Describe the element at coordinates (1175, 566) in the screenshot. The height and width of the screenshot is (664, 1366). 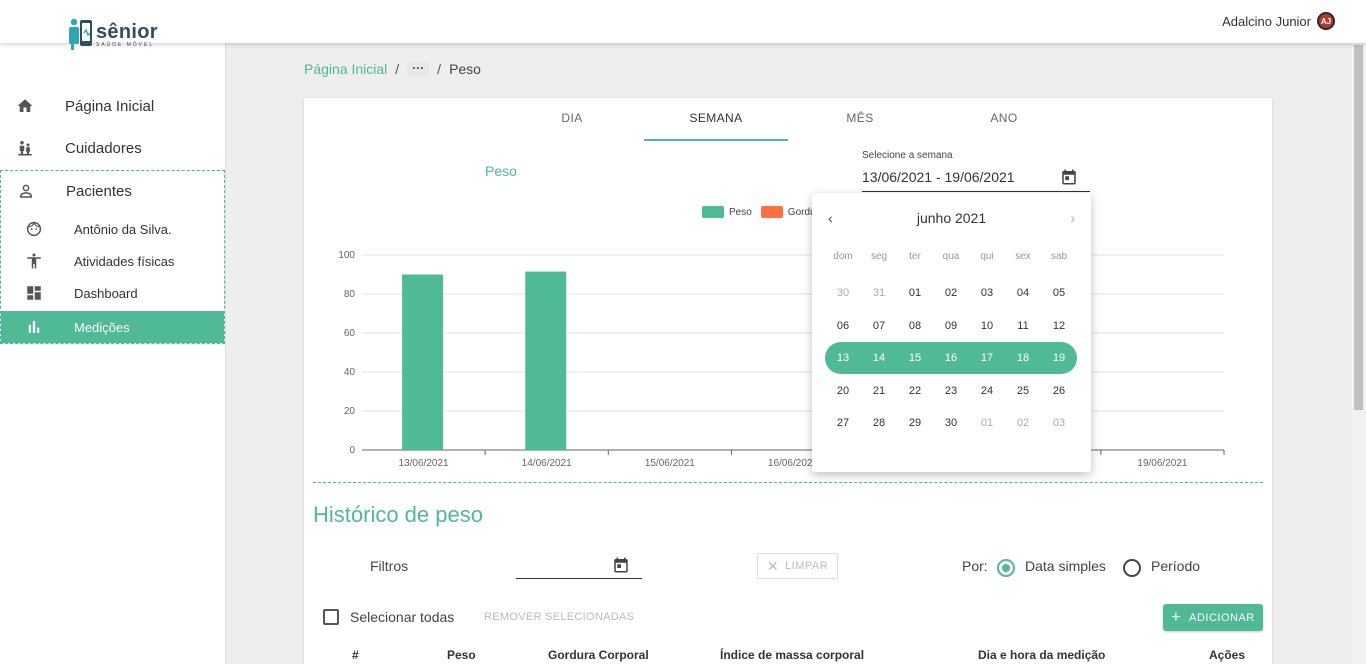
I see `radio-periodo-label: Período` at that location.